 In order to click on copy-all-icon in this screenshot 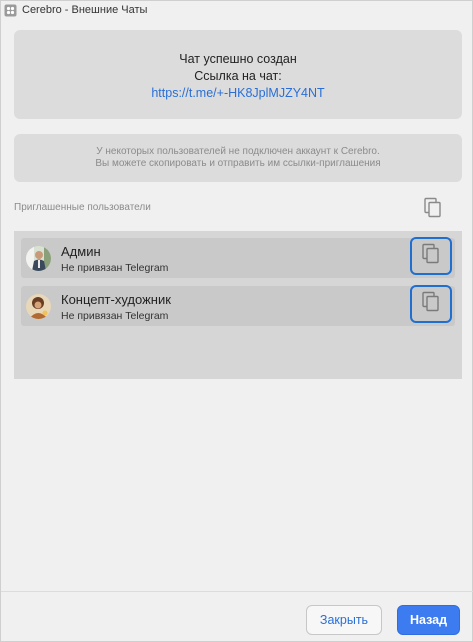, I will do `click(433, 208)`.